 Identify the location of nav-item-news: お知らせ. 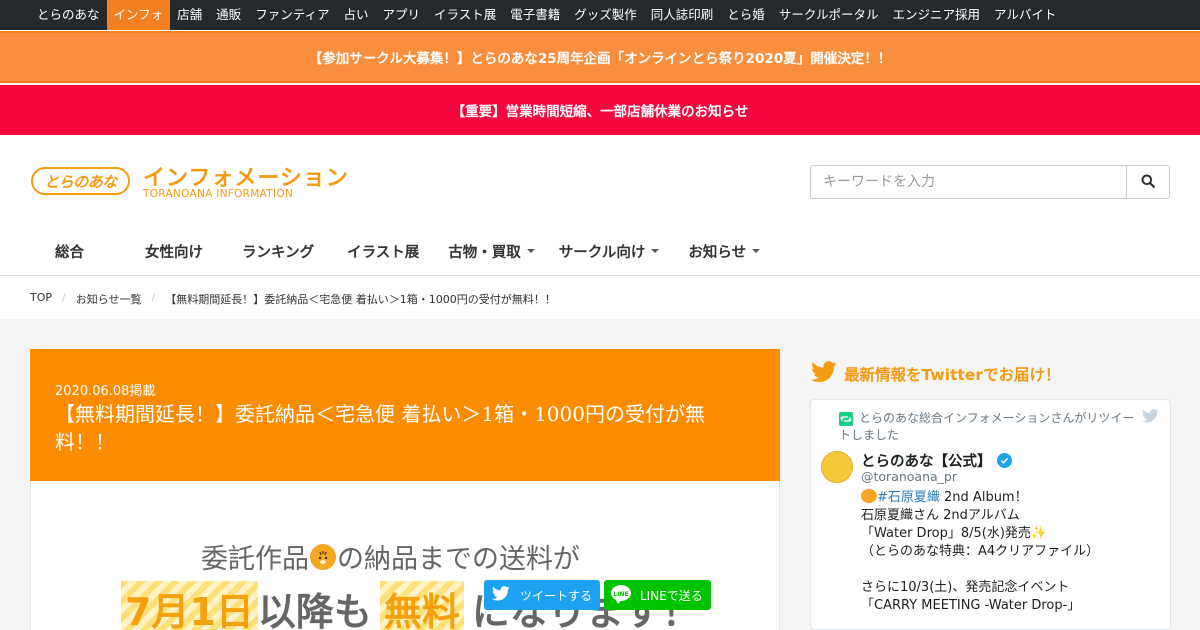
(724, 251).